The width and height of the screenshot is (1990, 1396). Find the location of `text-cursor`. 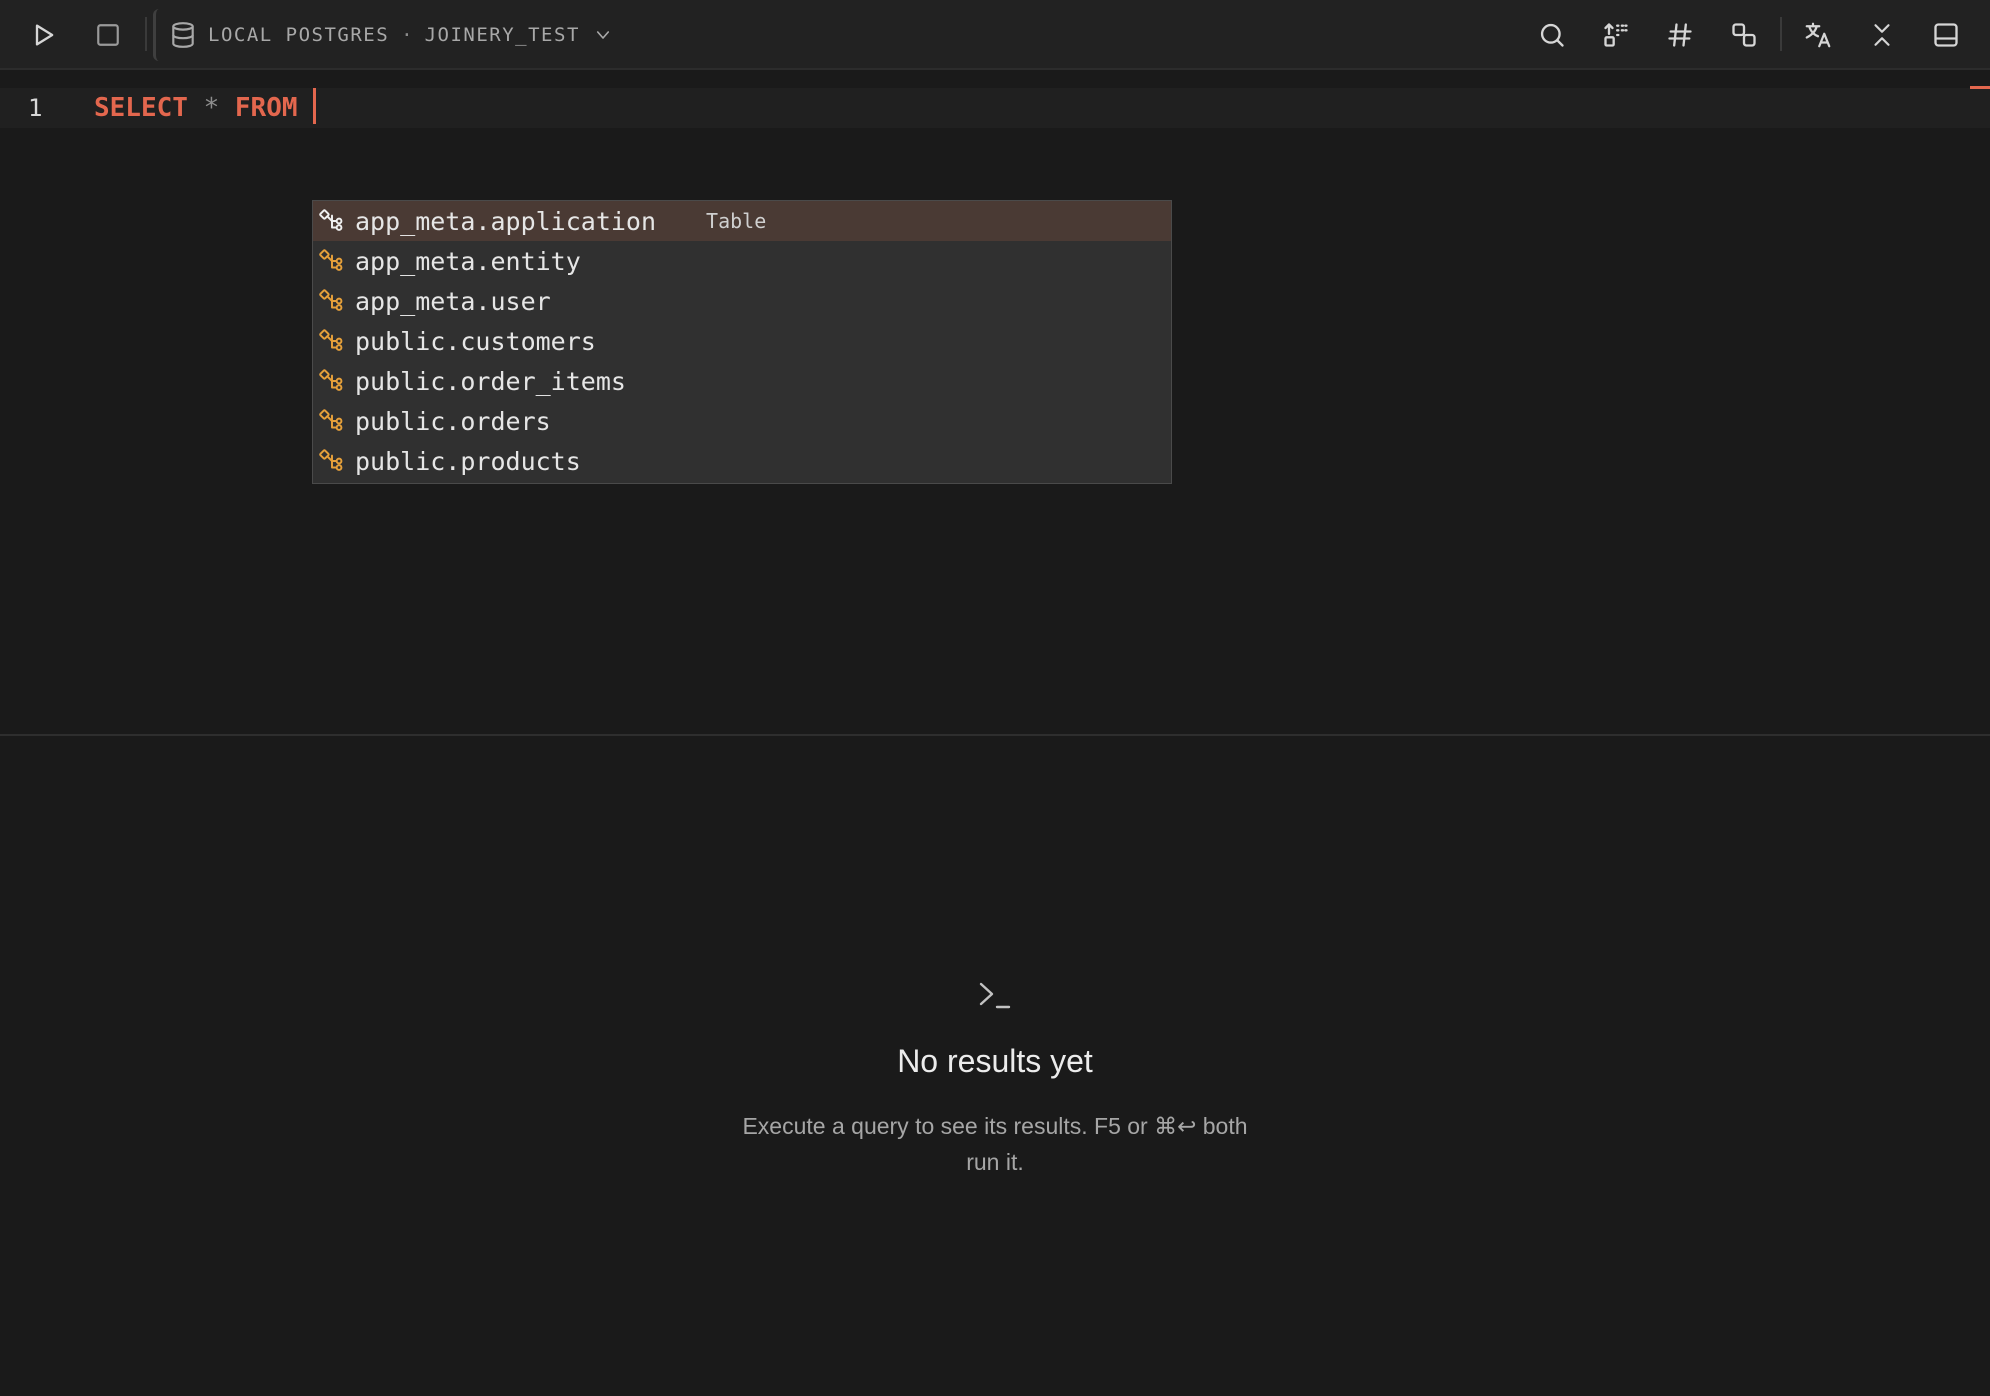

text-cursor is located at coordinates (315, 105).